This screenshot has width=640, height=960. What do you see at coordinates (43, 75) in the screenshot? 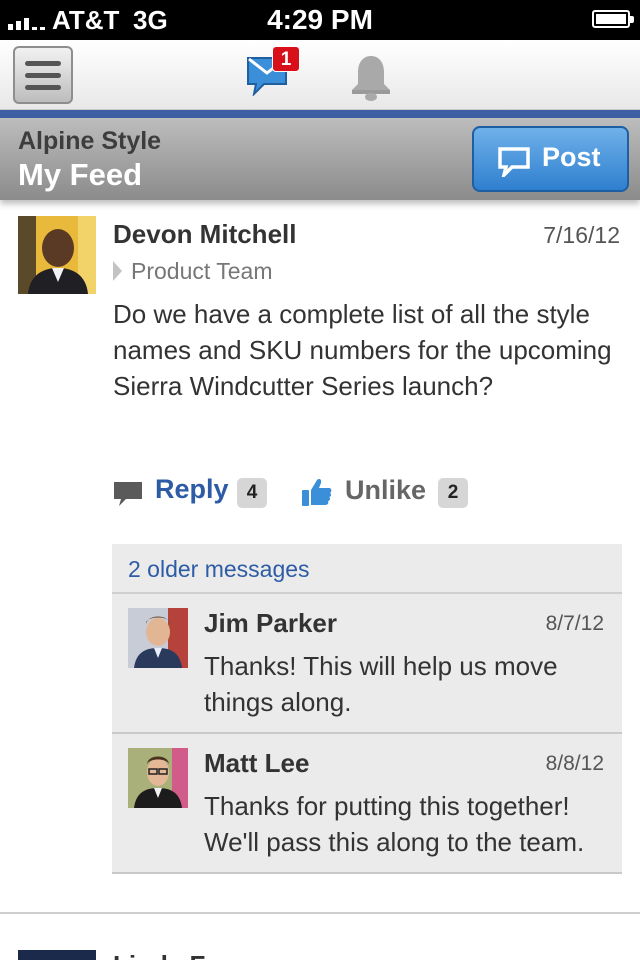
I see `menu-button` at bounding box center [43, 75].